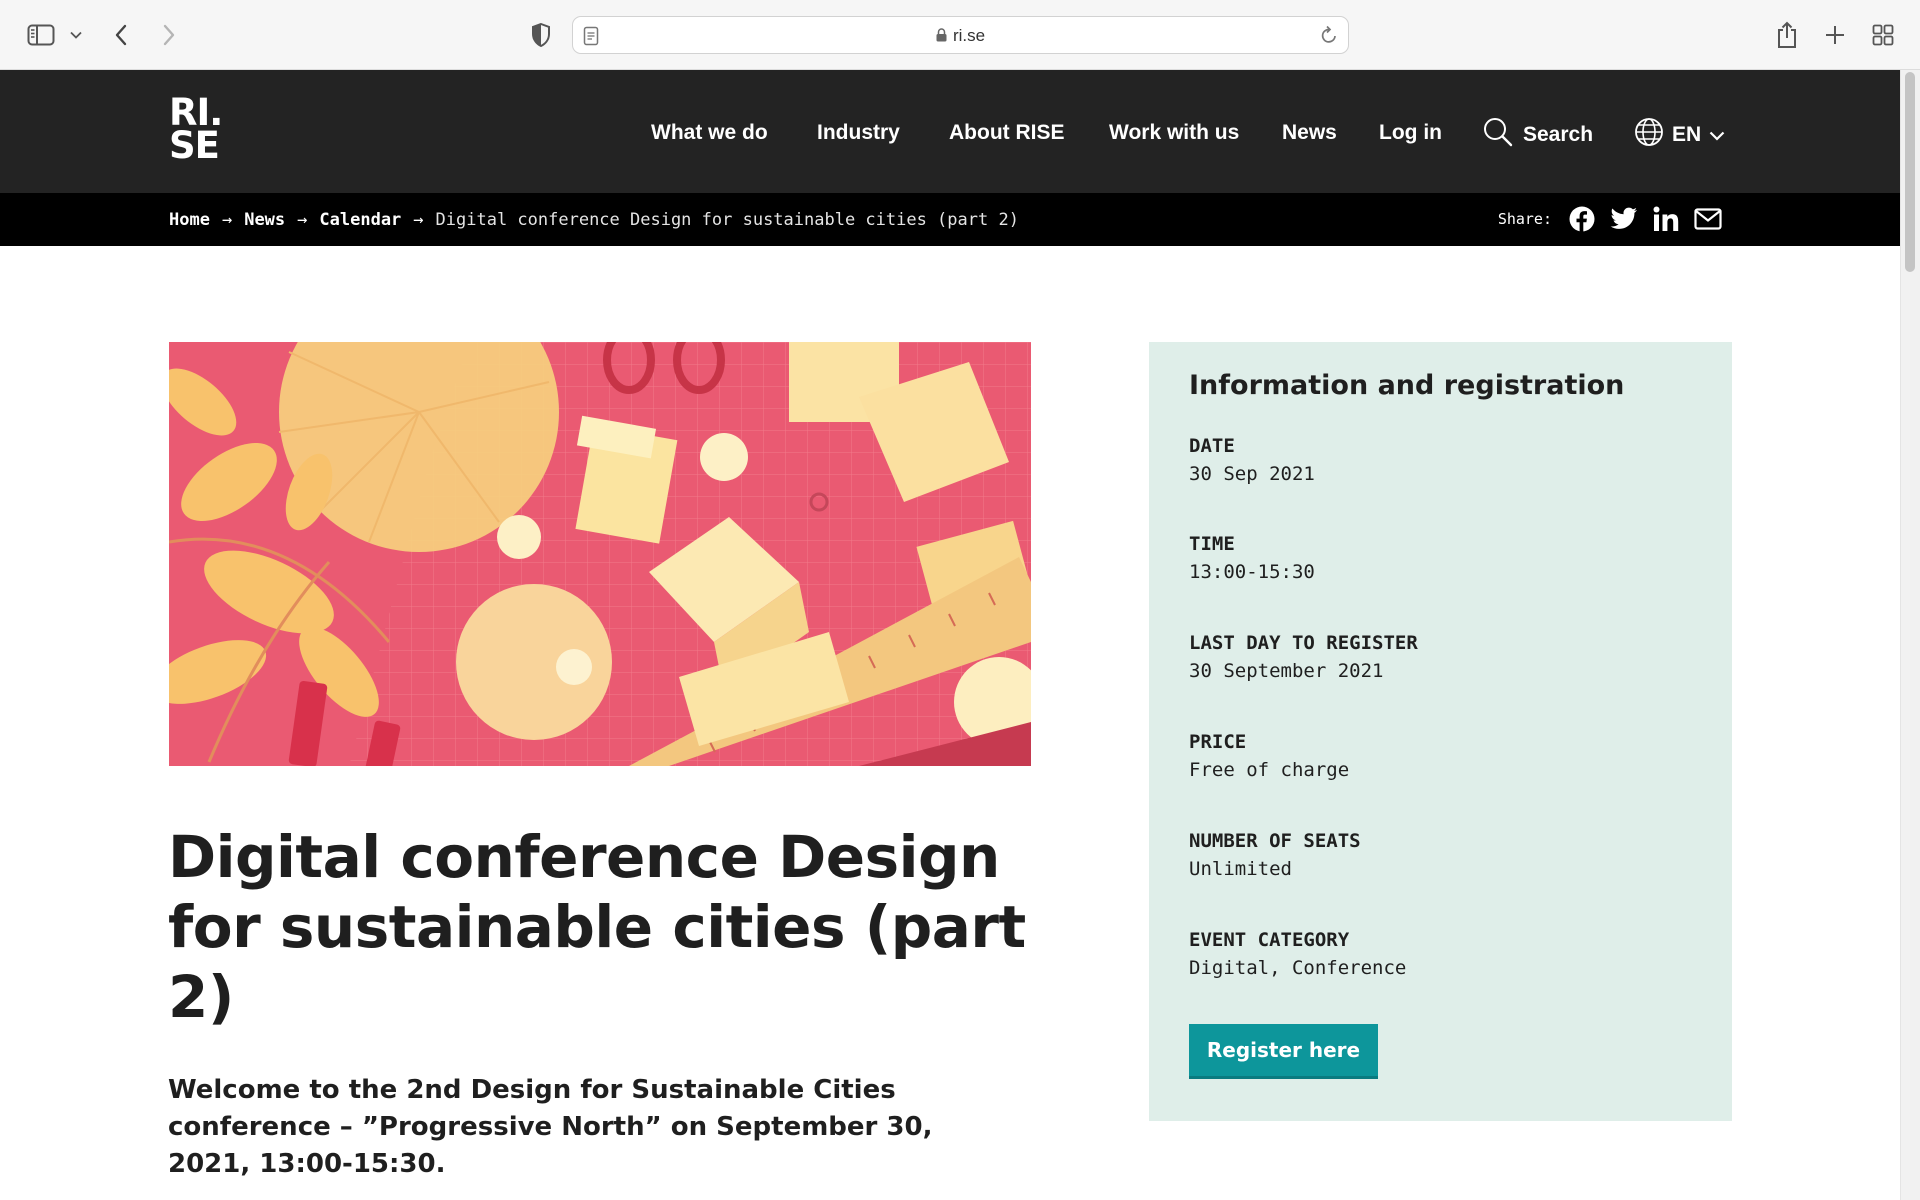  What do you see at coordinates (264, 220) in the screenshot?
I see `breadcrumb-news: News` at bounding box center [264, 220].